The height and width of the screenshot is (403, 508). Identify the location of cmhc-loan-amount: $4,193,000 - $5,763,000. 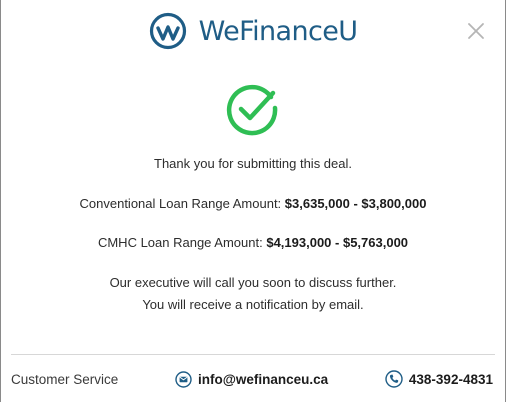
(337, 242).